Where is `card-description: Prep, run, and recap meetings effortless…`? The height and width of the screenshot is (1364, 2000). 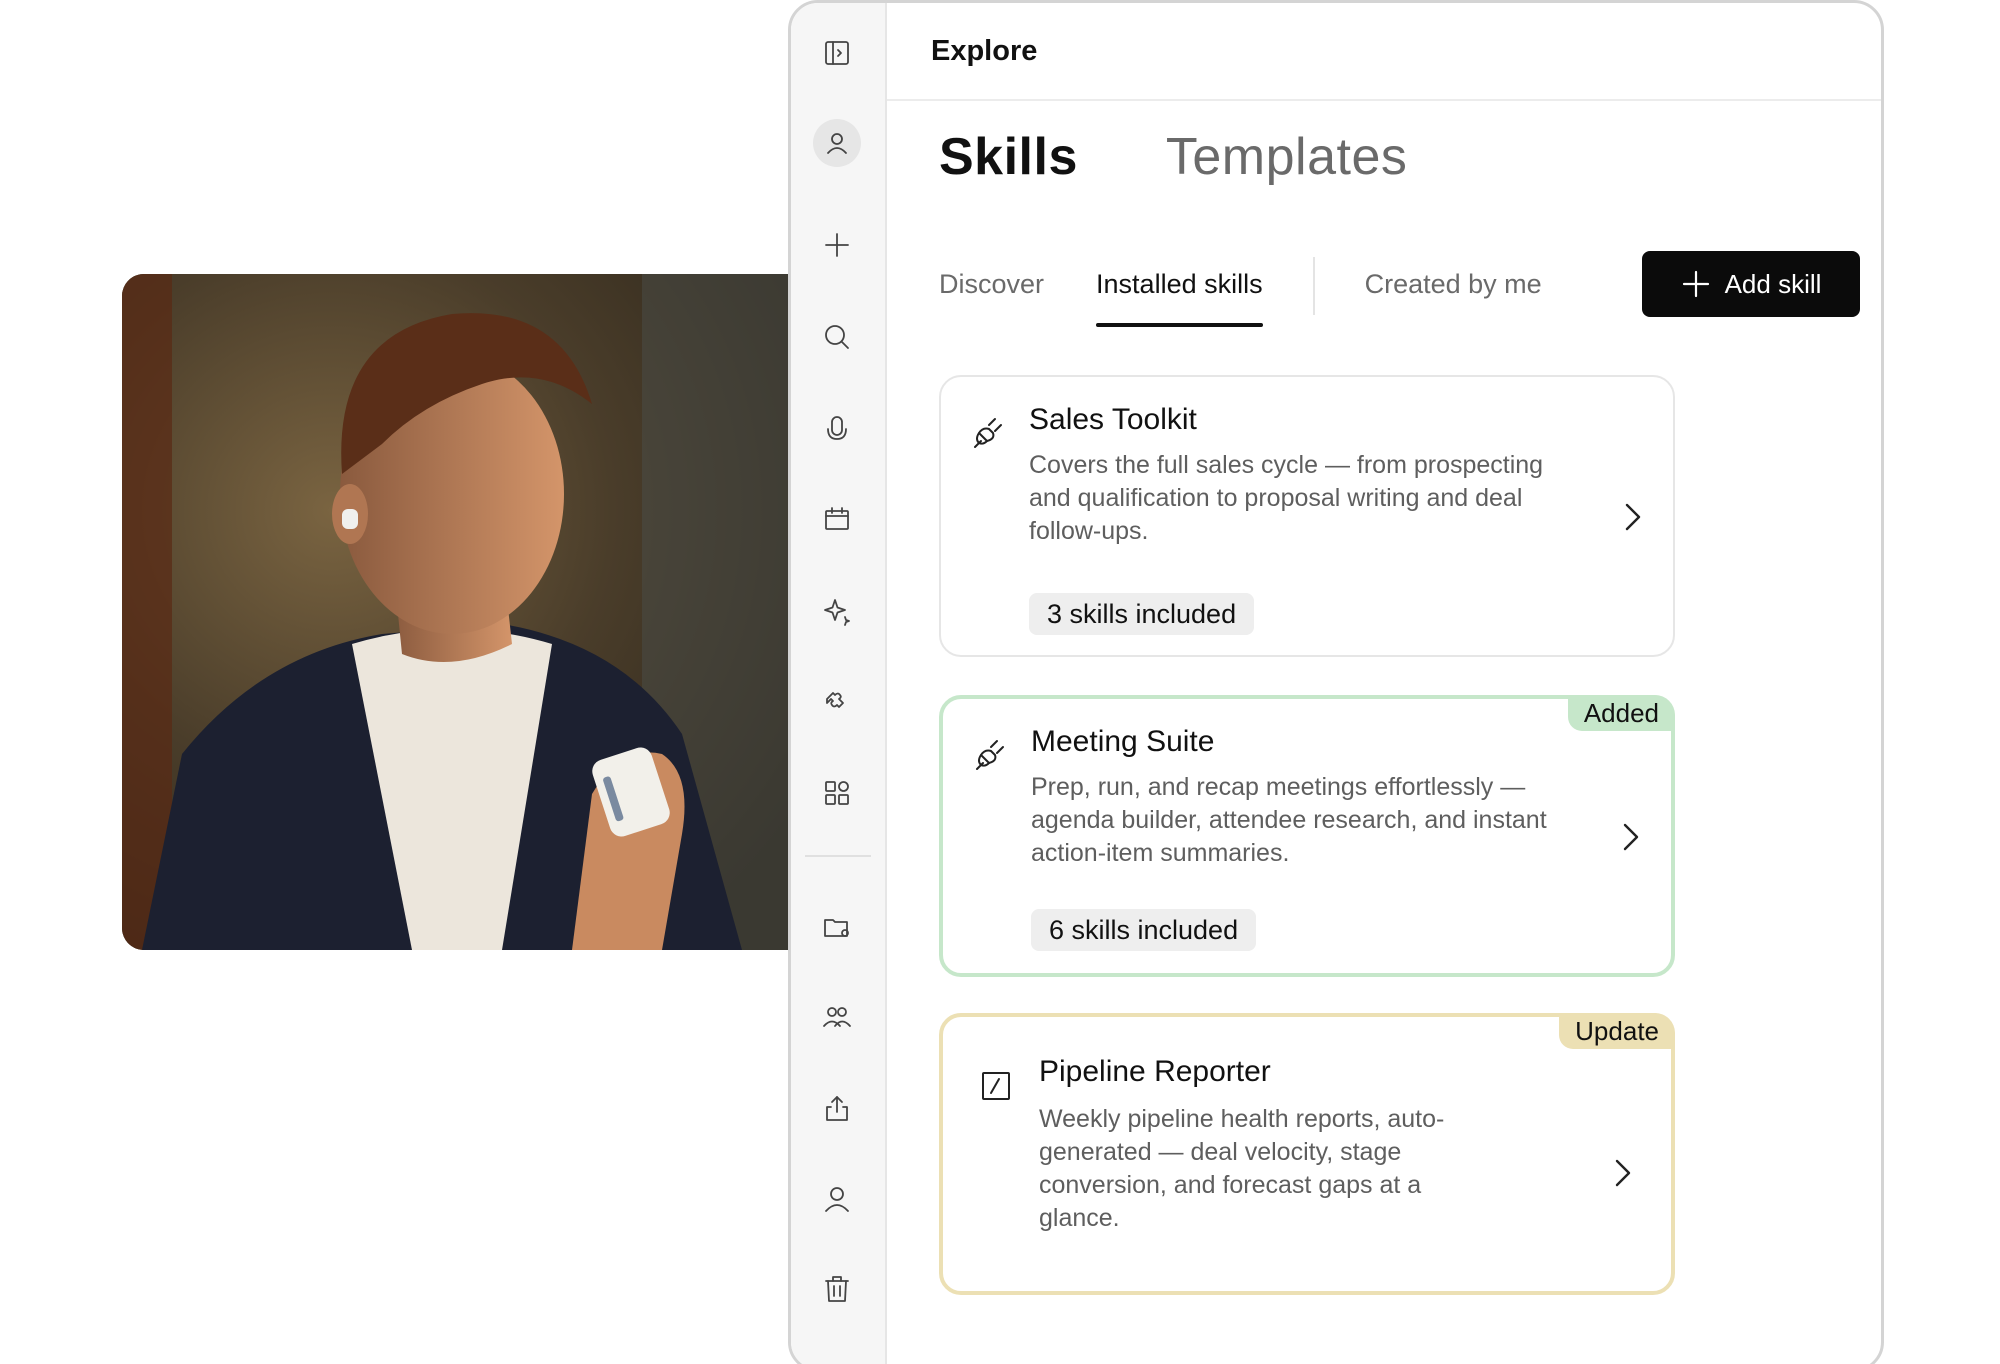 card-description: Prep, run, and recap meetings effortless… is located at coordinates (1289, 820).